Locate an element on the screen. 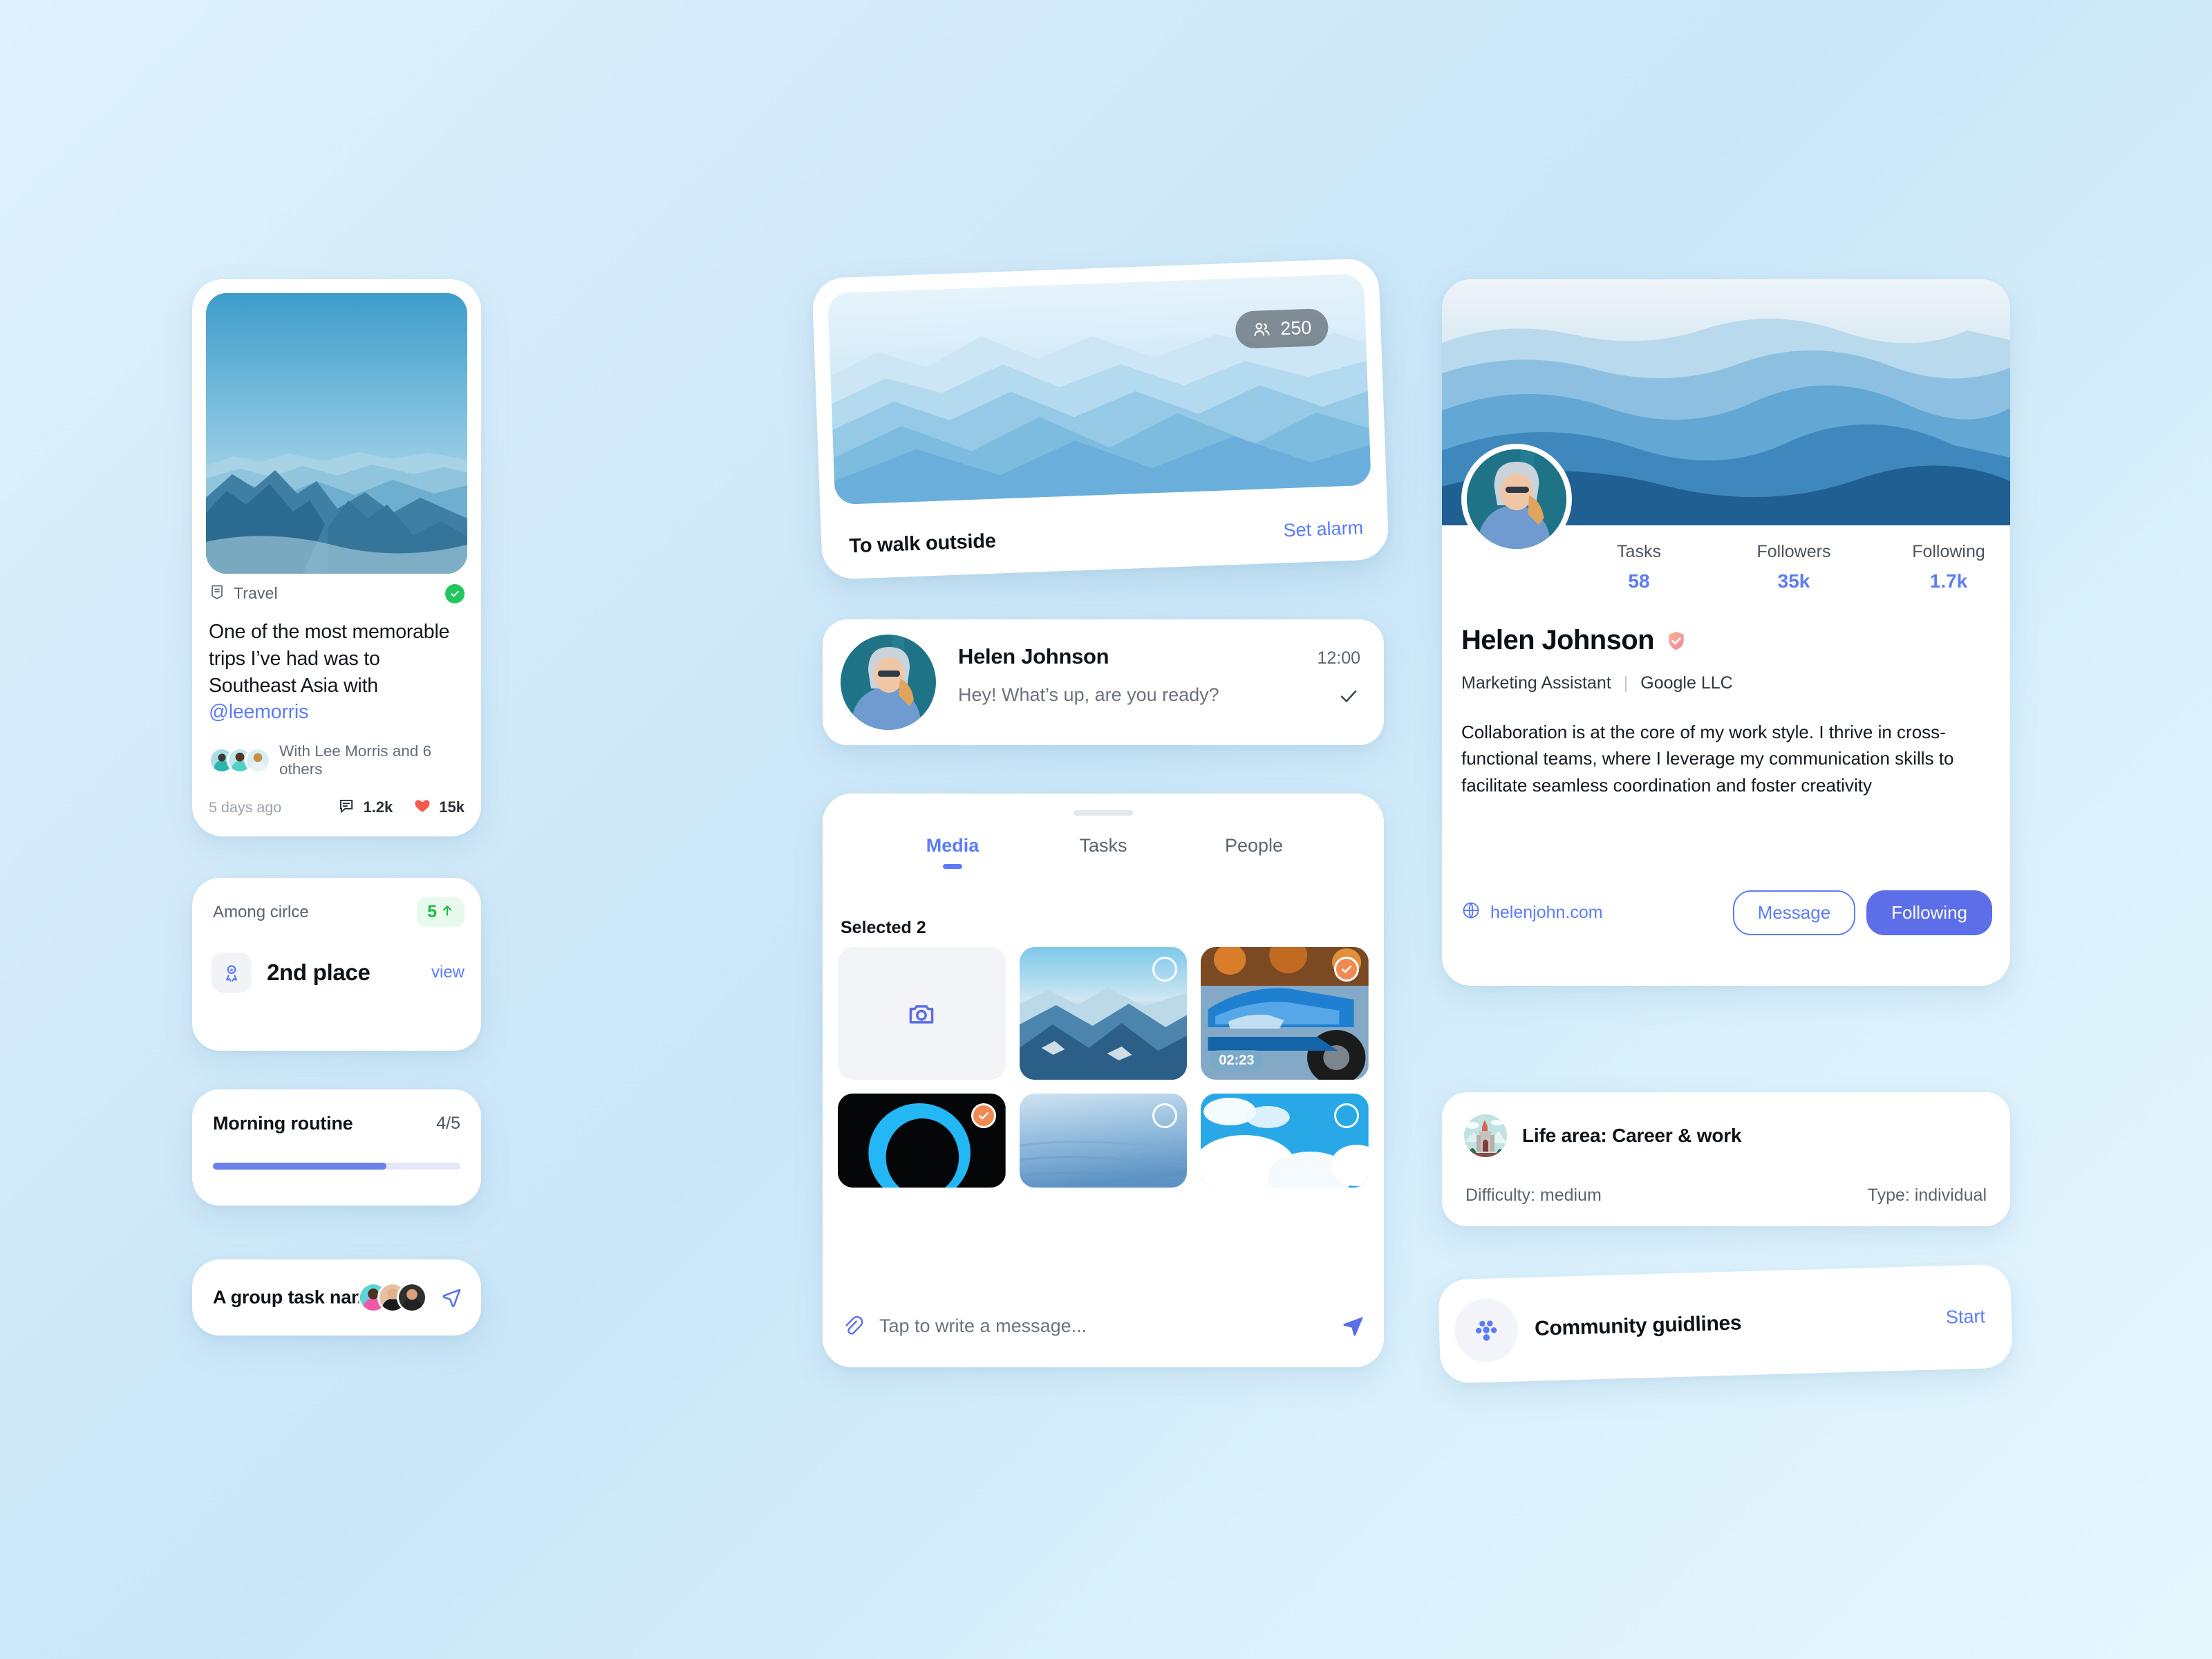  post-timestamp: 5 days ago is located at coordinates (246, 807).